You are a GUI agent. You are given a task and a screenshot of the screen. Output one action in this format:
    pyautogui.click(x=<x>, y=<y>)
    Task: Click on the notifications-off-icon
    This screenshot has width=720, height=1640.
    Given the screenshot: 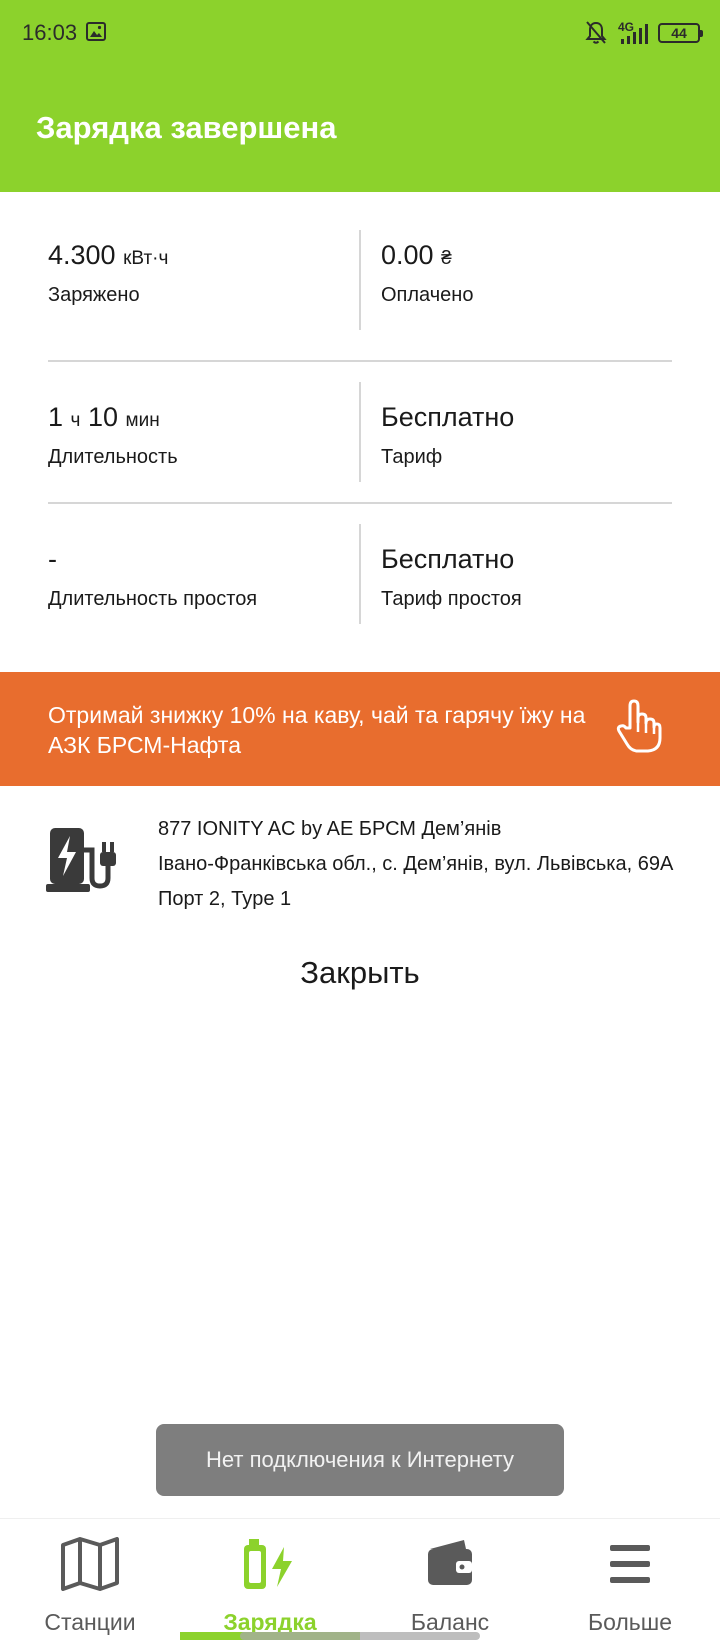 What is the action you would take?
    pyautogui.click(x=596, y=32)
    